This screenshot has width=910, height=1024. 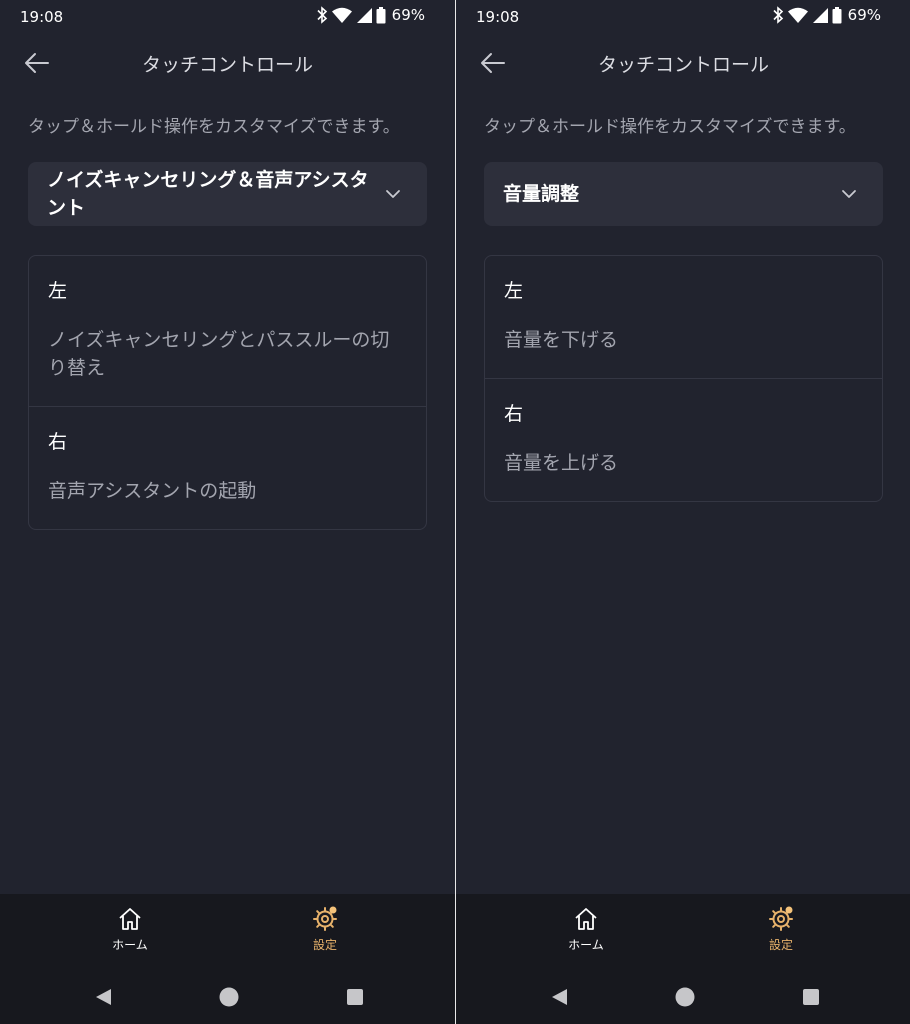 I want to click on control-action-text: 音量を上げる, so click(x=561, y=463).